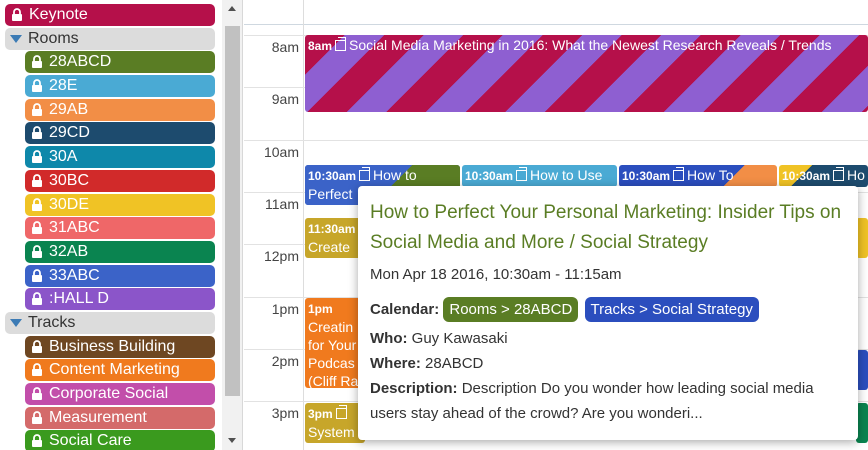 The image size is (868, 450). Describe the element at coordinates (58, 14) in the screenshot. I see `calendar-label: Keynote` at that location.